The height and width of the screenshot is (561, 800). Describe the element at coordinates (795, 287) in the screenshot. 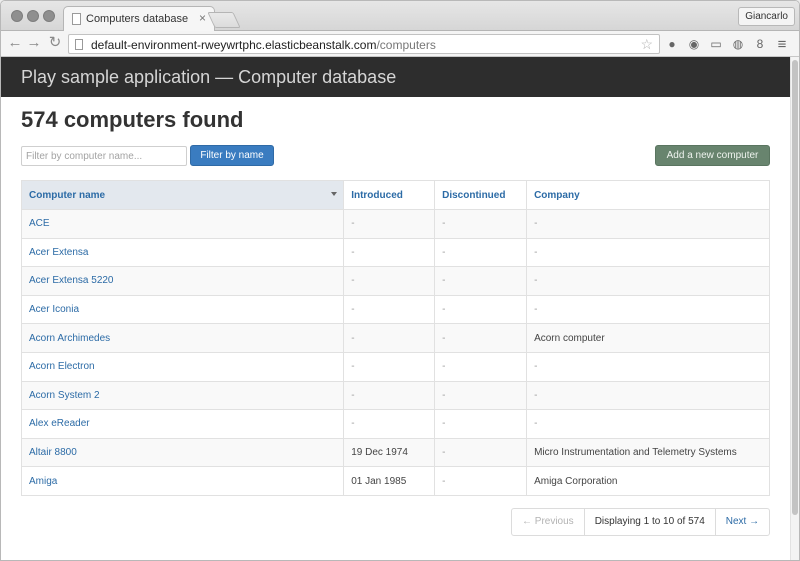

I see `scrollbar-thumb` at that location.